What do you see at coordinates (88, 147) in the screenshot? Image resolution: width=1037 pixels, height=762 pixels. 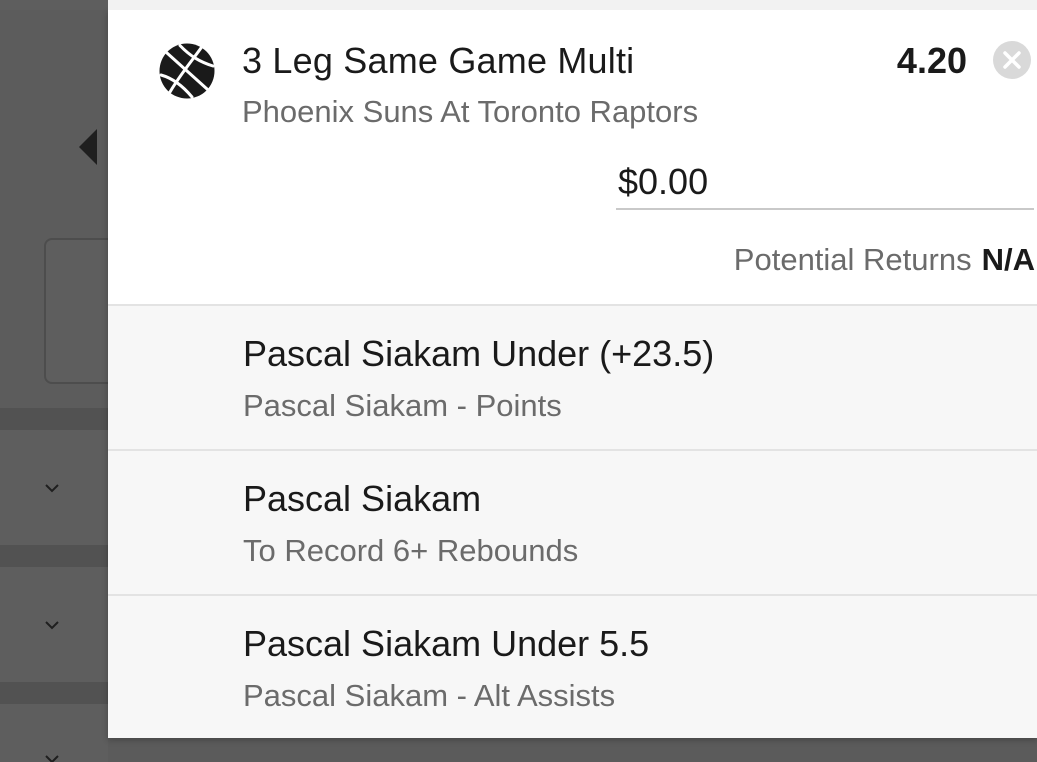 I see `triangle-left-icon` at bounding box center [88, 147].